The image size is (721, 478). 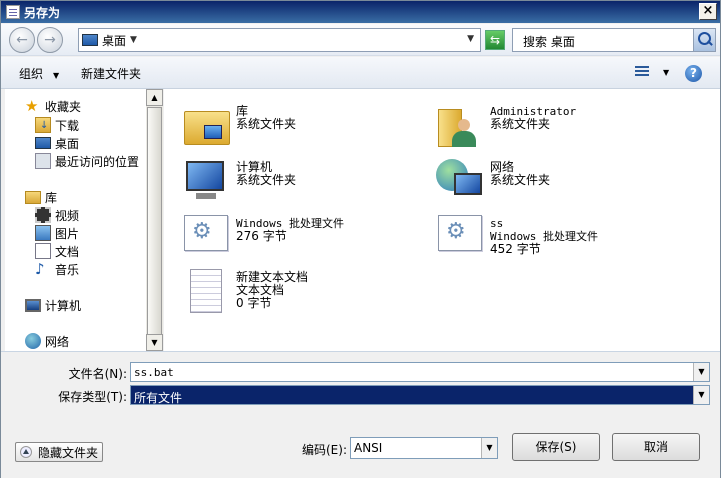 What do you see at coordinates (97, 374) in the screenshot?
I see `filename-label: 文件名(N):` at bounding box center [97, 374].